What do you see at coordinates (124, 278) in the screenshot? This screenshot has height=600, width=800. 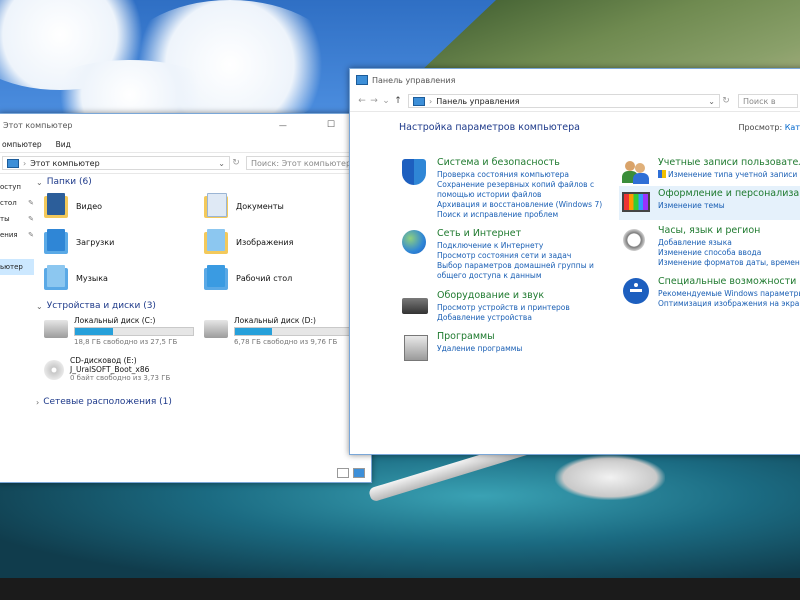 I see `folder-music: Музыка` at bounding box center [124, 278].